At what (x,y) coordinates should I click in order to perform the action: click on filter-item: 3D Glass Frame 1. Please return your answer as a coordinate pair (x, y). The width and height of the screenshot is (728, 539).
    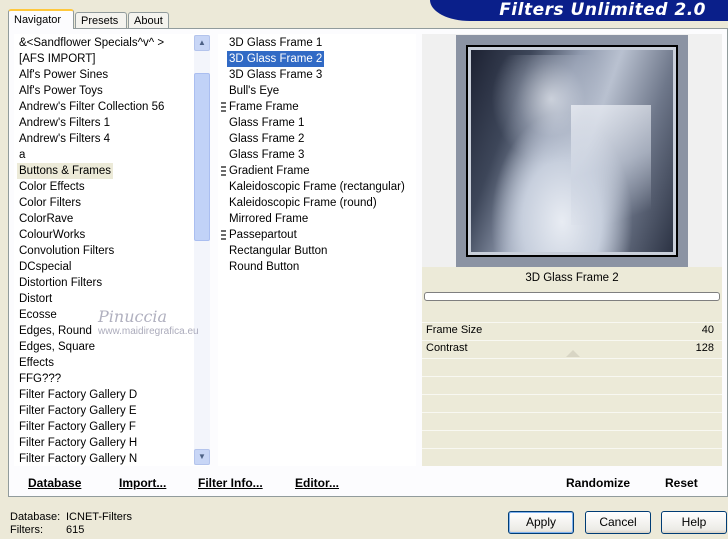
    Looking at the image, I should click on (275, 43).